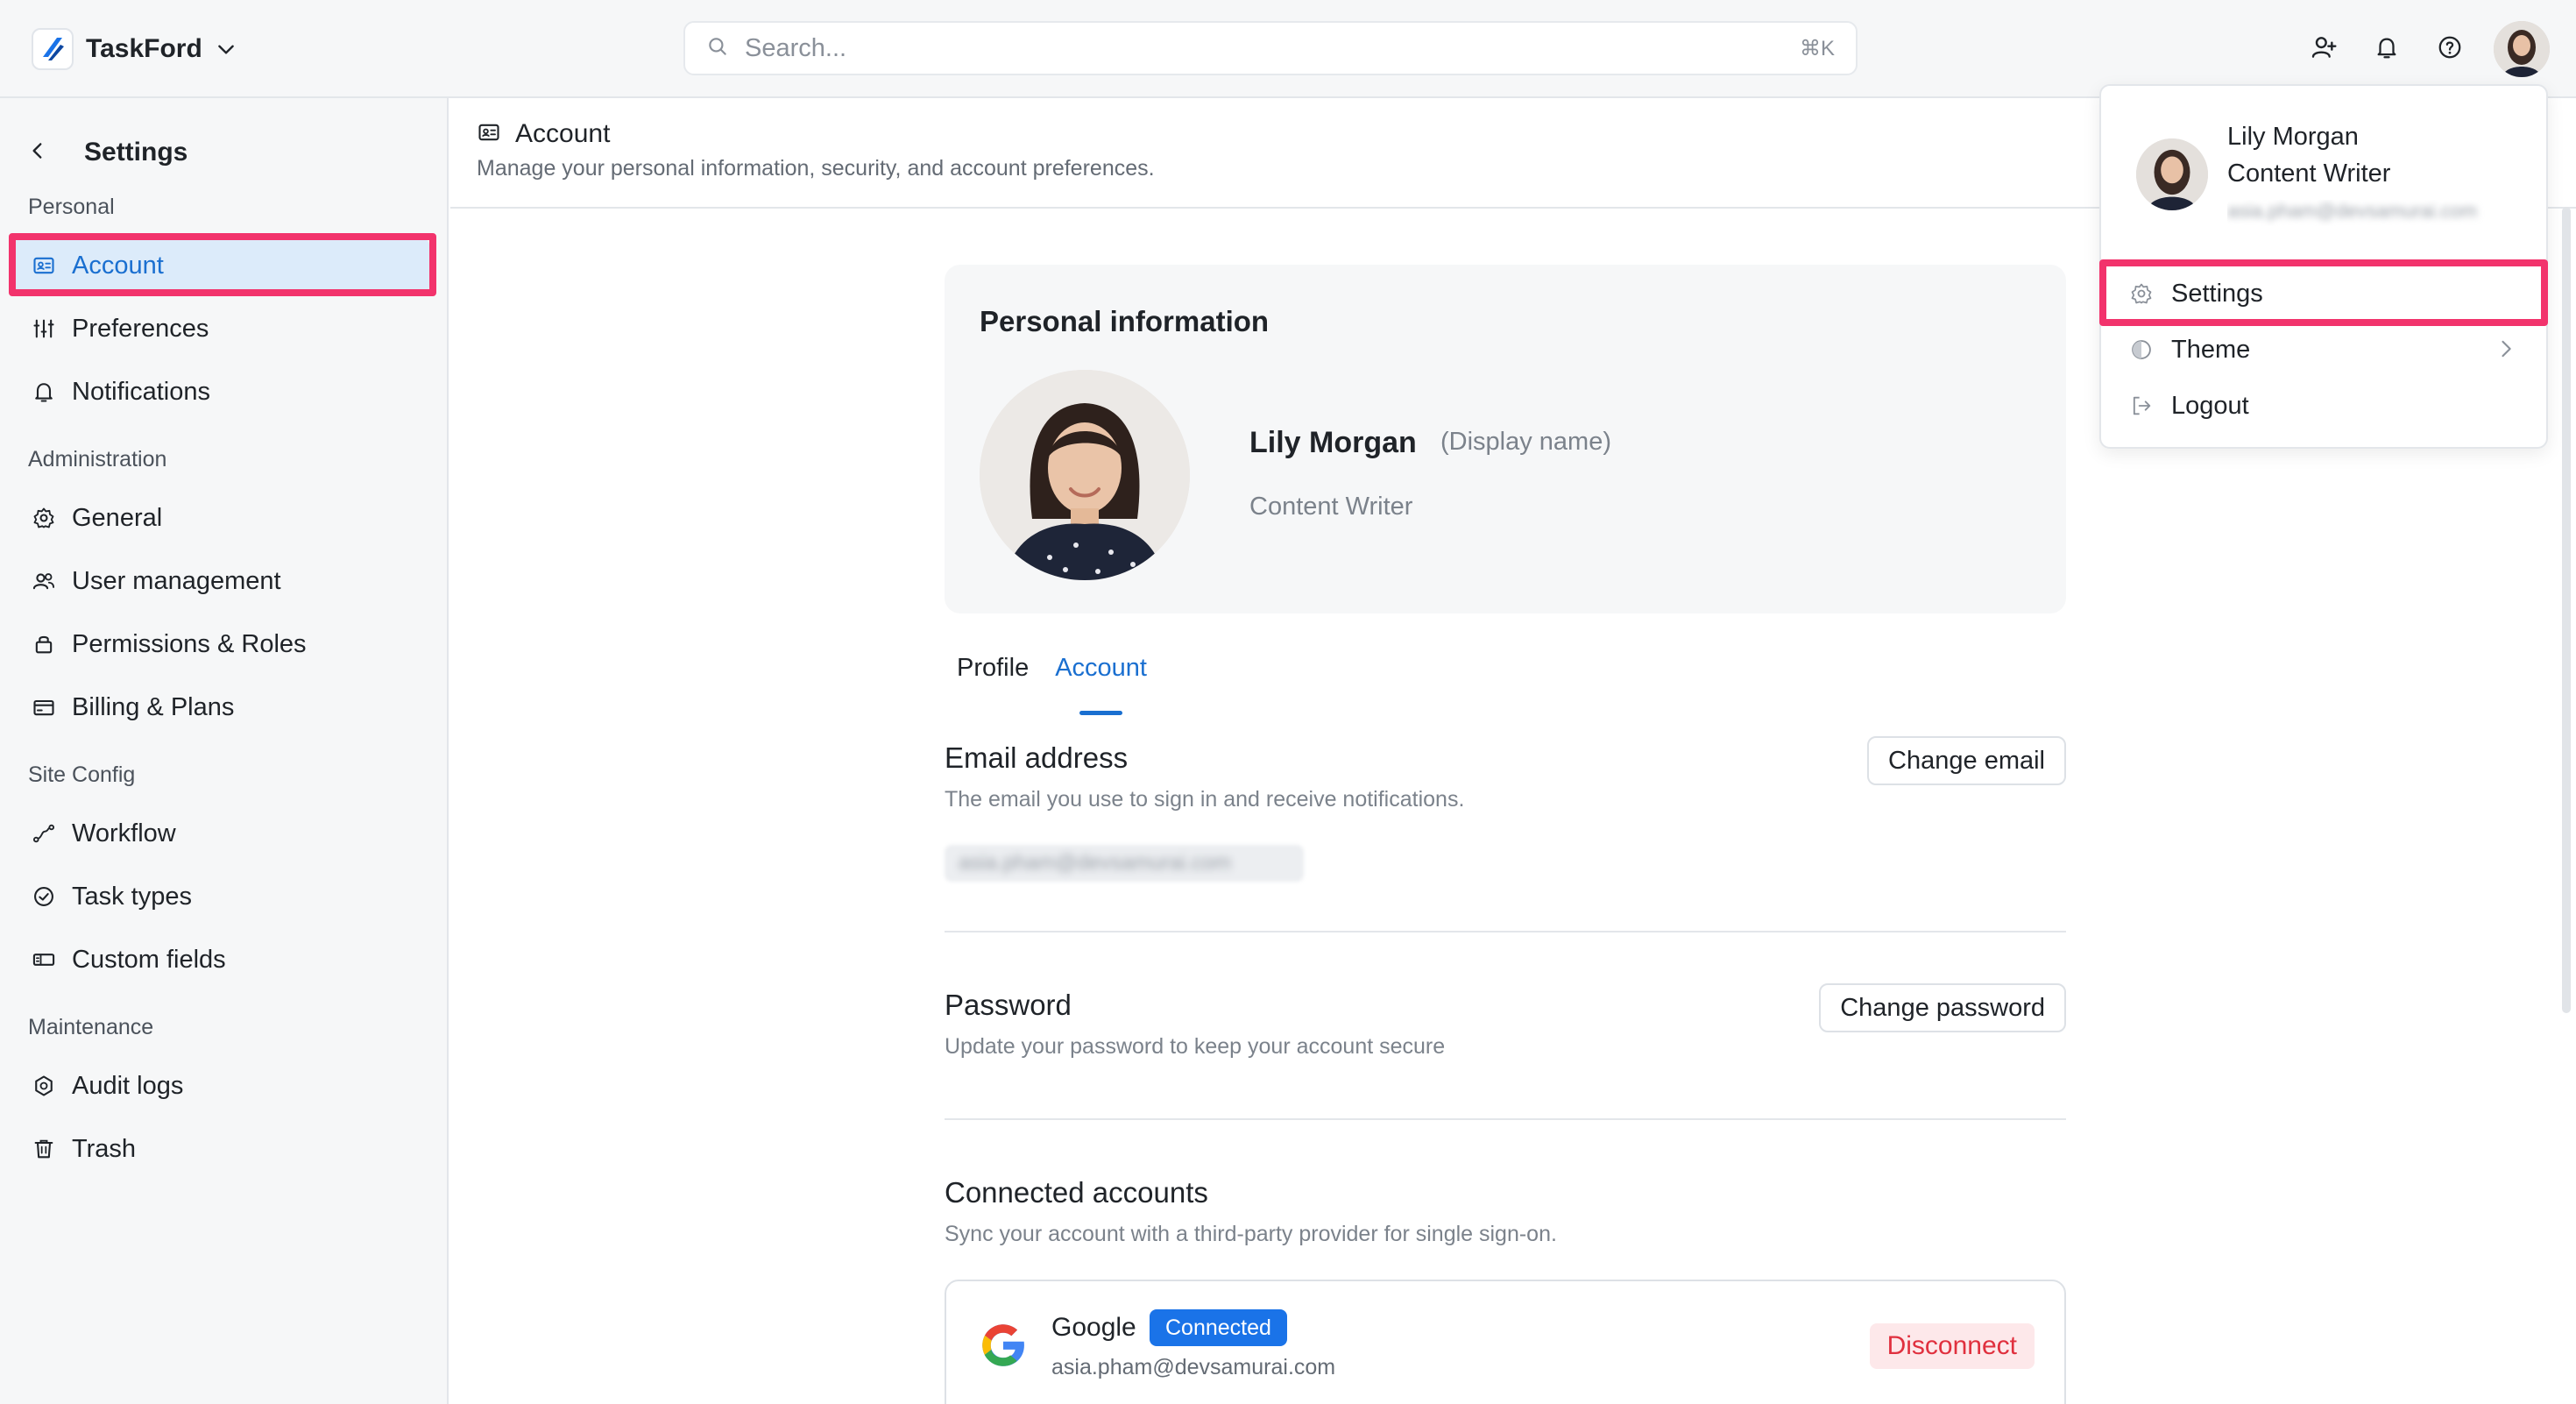 This screenshot has width=2576, height=1404. I want to click on sidebar-item-user-management: User management, so click(221, 581).